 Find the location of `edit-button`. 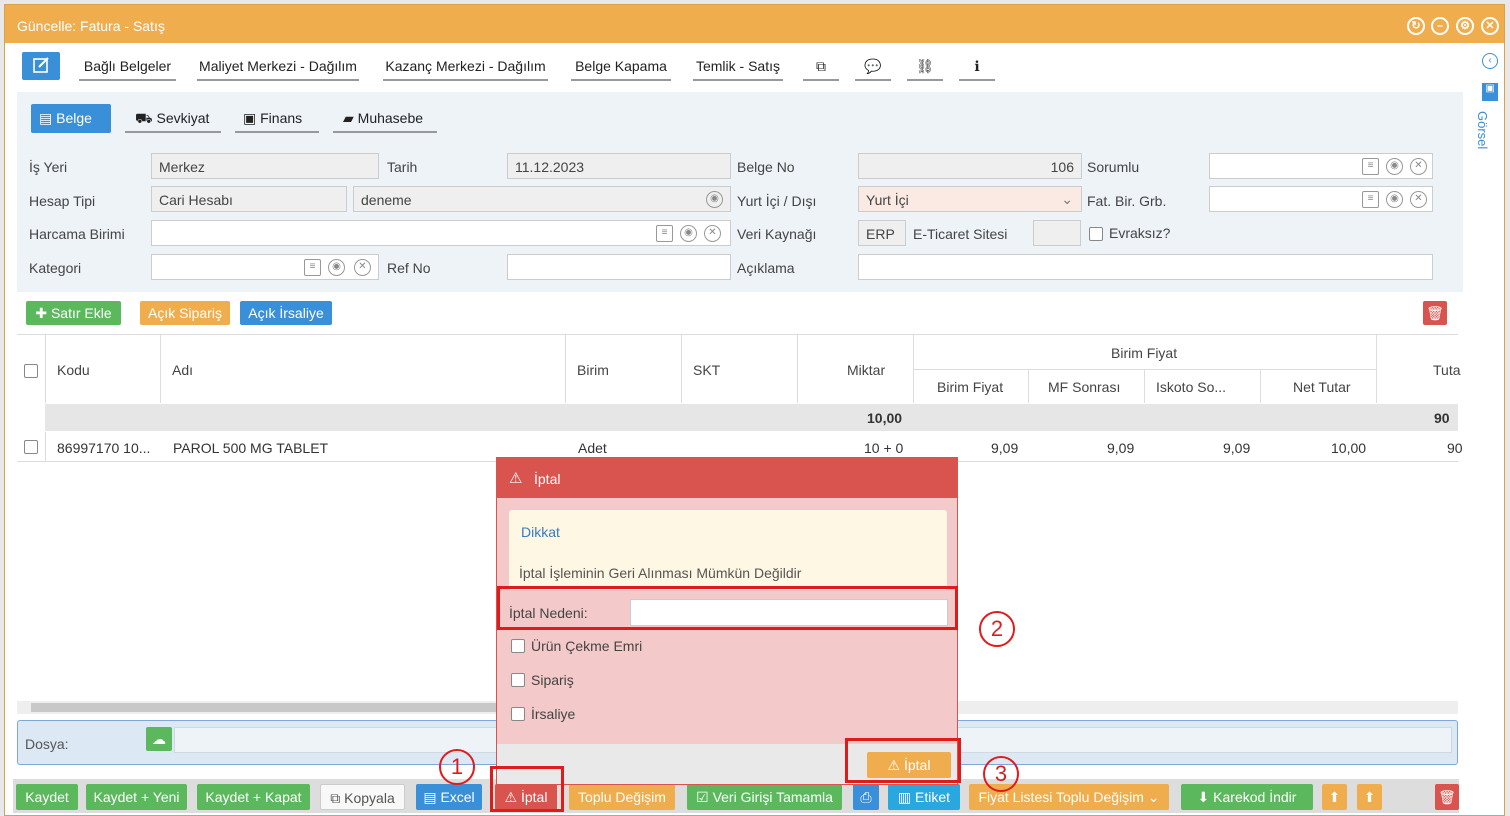

edit-button is located at coordinates (41, 66).